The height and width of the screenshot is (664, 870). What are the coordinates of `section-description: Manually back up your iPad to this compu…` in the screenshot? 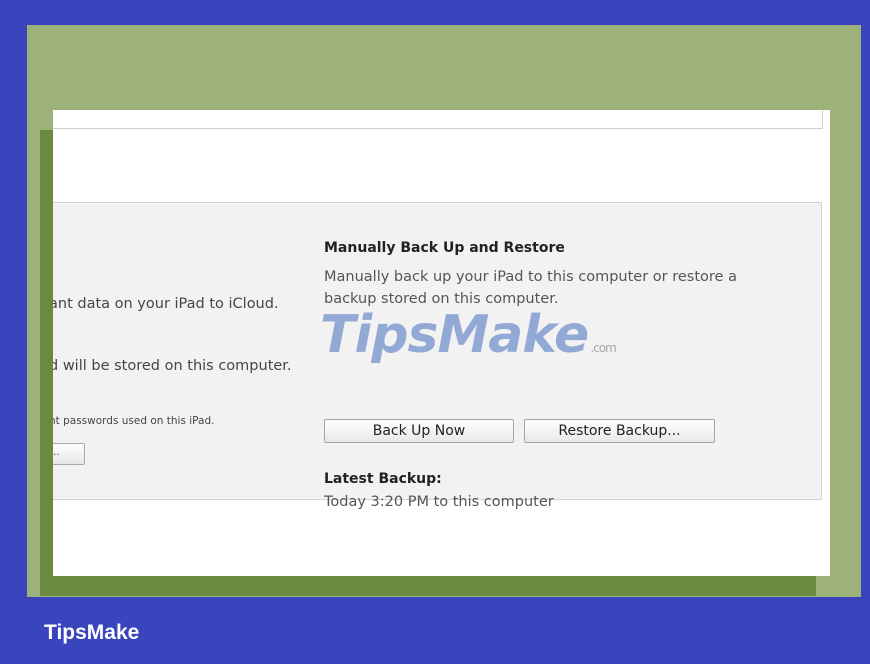 It's located at (530, 288).